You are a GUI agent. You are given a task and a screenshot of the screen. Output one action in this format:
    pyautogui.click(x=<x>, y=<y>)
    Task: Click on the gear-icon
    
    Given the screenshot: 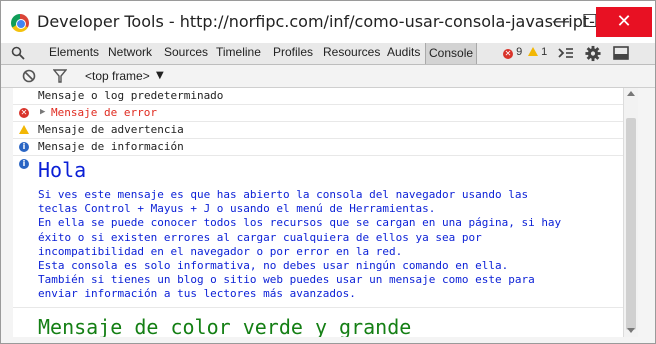 What is the action you would take?
    pyautogui.click(x=593, y=53)
    